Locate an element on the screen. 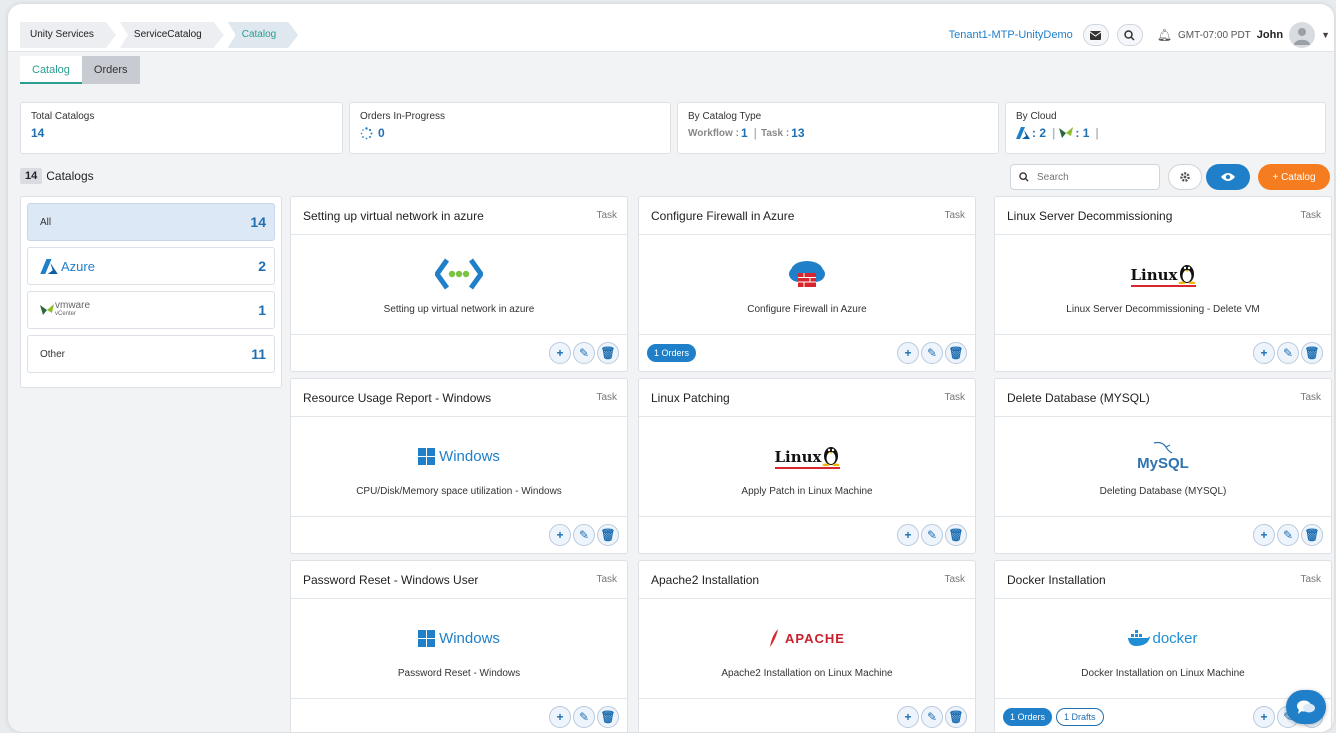 The height and width of the screenshot is (733, 1336). view-toggle-button is located at coordinates (1228, 177).